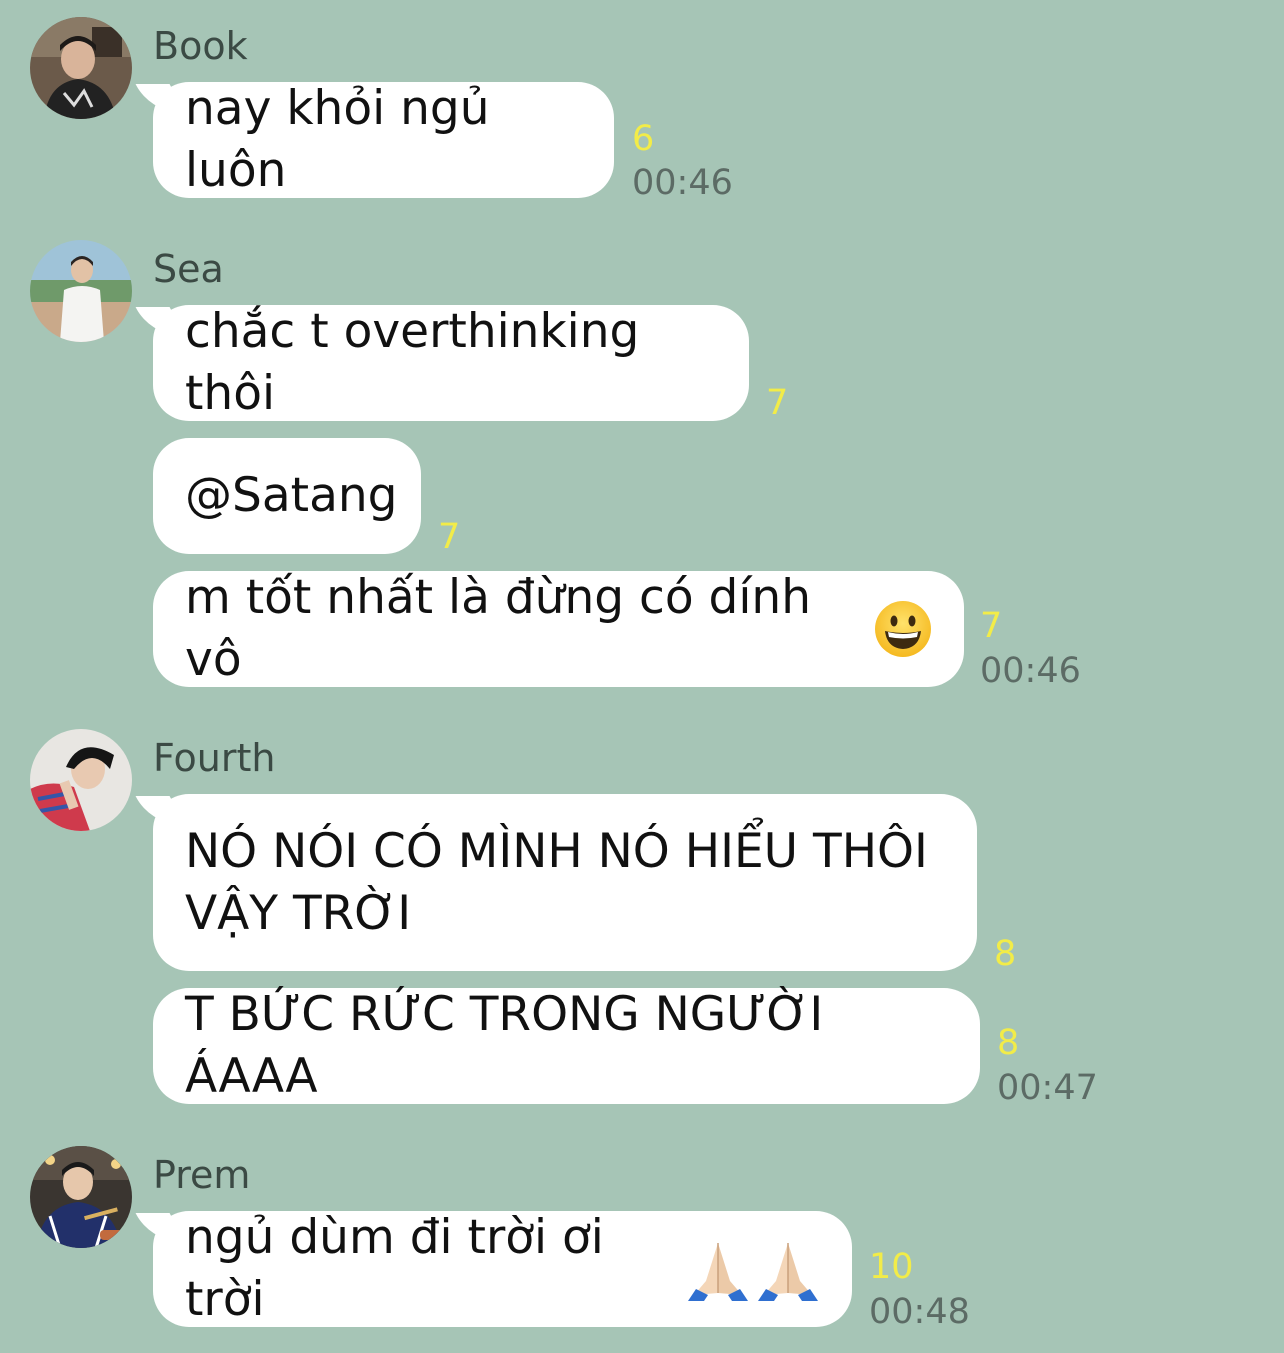 The width and height of the screenshot is (1284, 1353). I want to click on message-text: nay khỏi ngủ luôn, so click(337, 139).